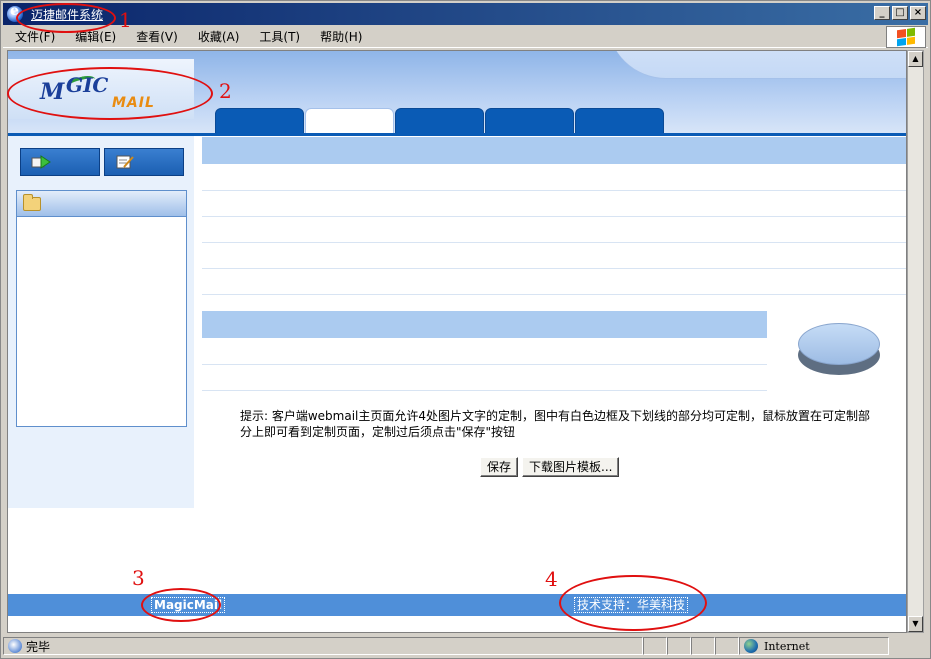 Image resolution: width=931 pixels, height=659 pixels. I want to click on title-bar: 迈捷邮件系统 _ □ ×, so click(465, 14).